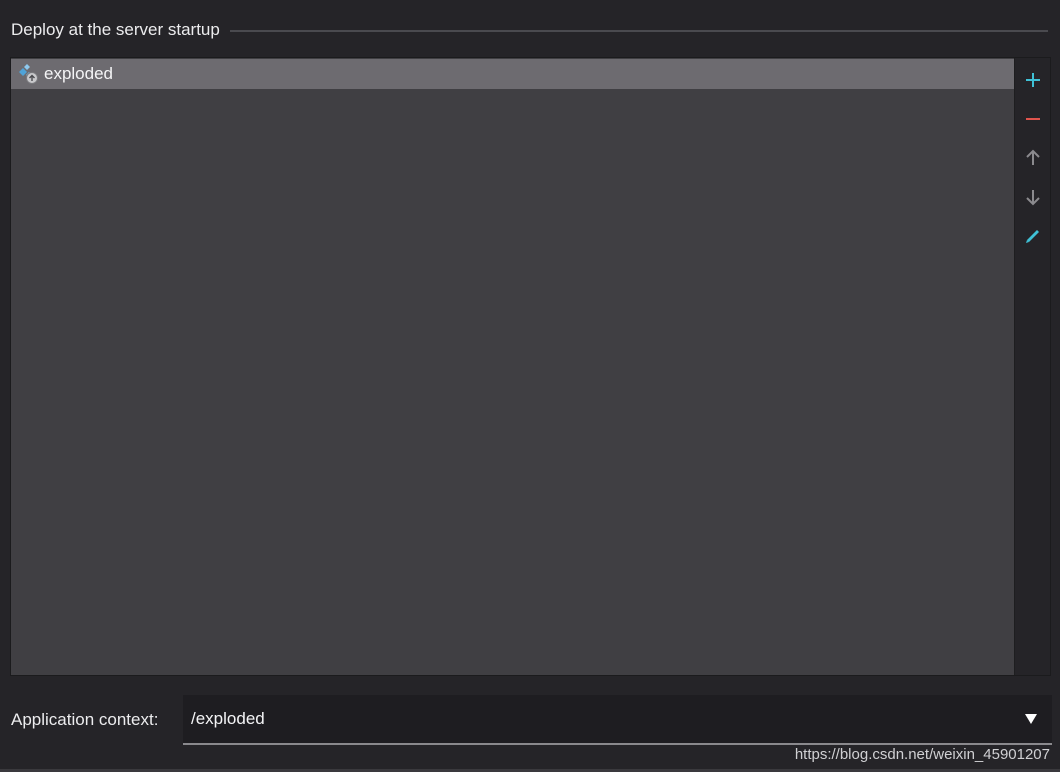 The height and width of the screenshot is (772, 1060). I want to click on minus-icon, so click(1032, 119).